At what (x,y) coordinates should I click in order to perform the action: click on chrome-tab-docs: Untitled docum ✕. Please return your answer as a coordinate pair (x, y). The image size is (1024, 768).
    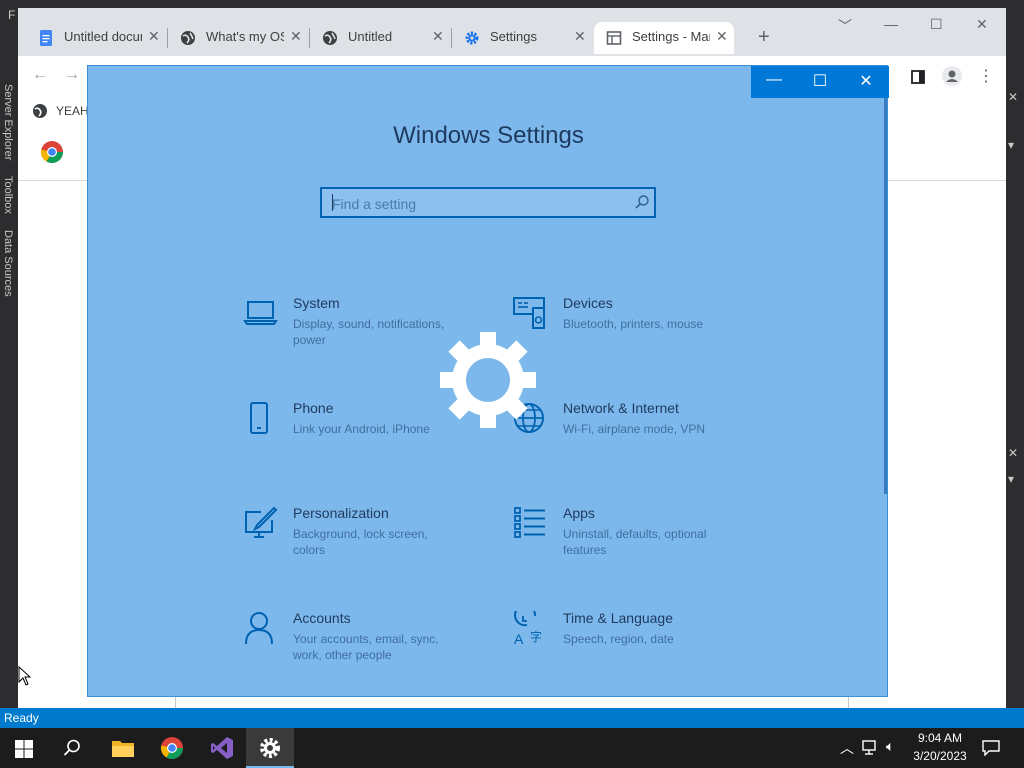
    Looking at the image, I should click on (96, 38).